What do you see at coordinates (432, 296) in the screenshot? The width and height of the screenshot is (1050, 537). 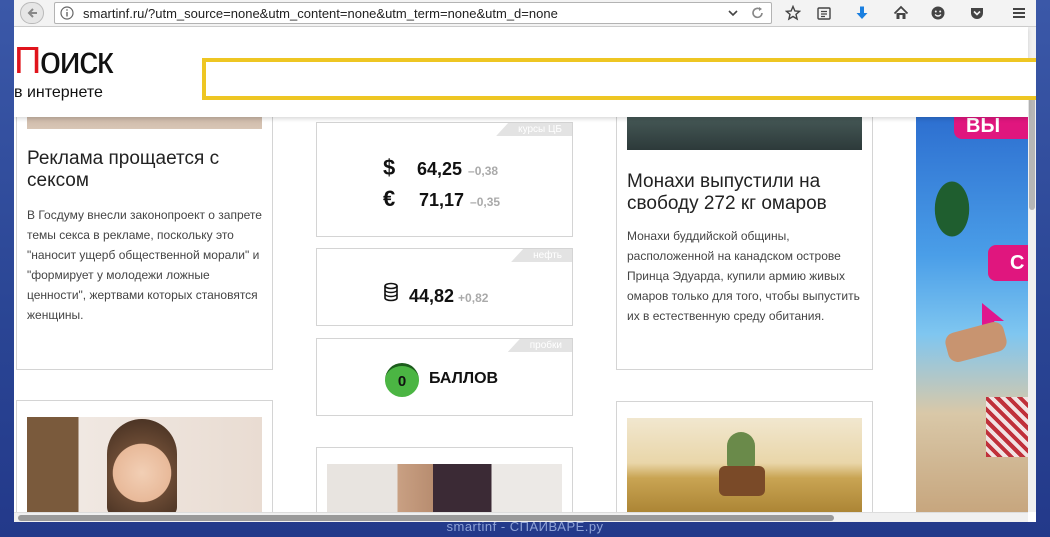 I see `oil-value: 44,82` at bounding box center [432, 296].